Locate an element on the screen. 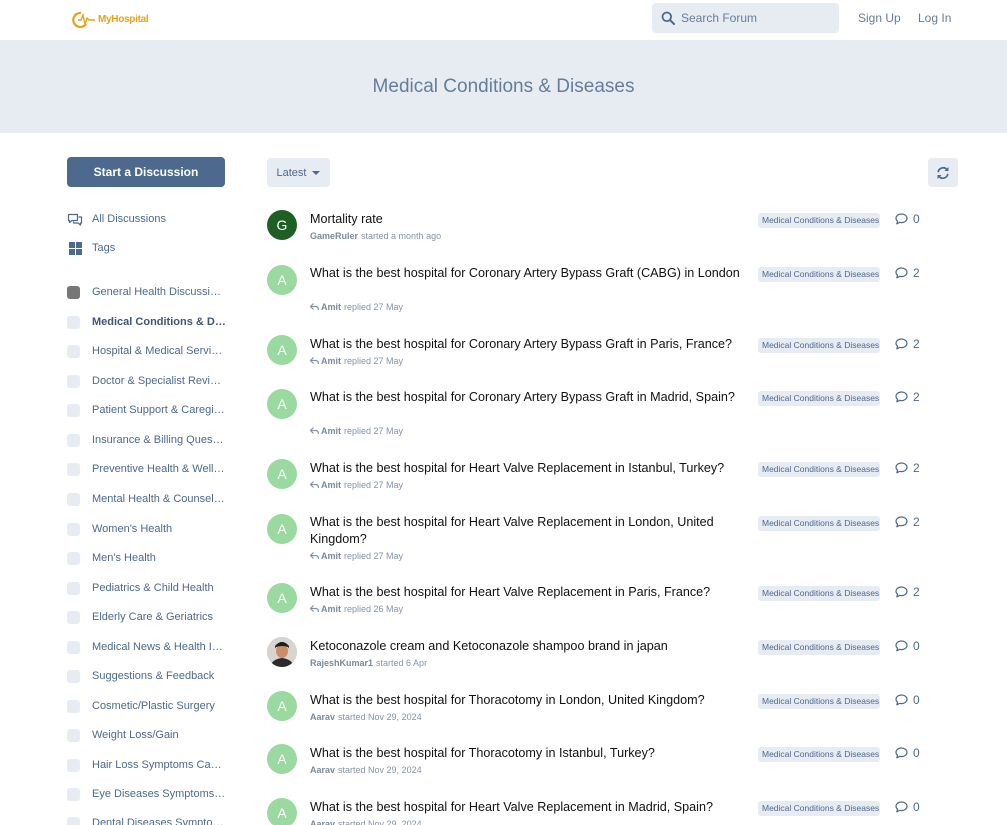 The width and height of the screenshot is (1007, 825). sidebar-tag-item: Insurance & Billing Questions is located at coordinates (146, 440).